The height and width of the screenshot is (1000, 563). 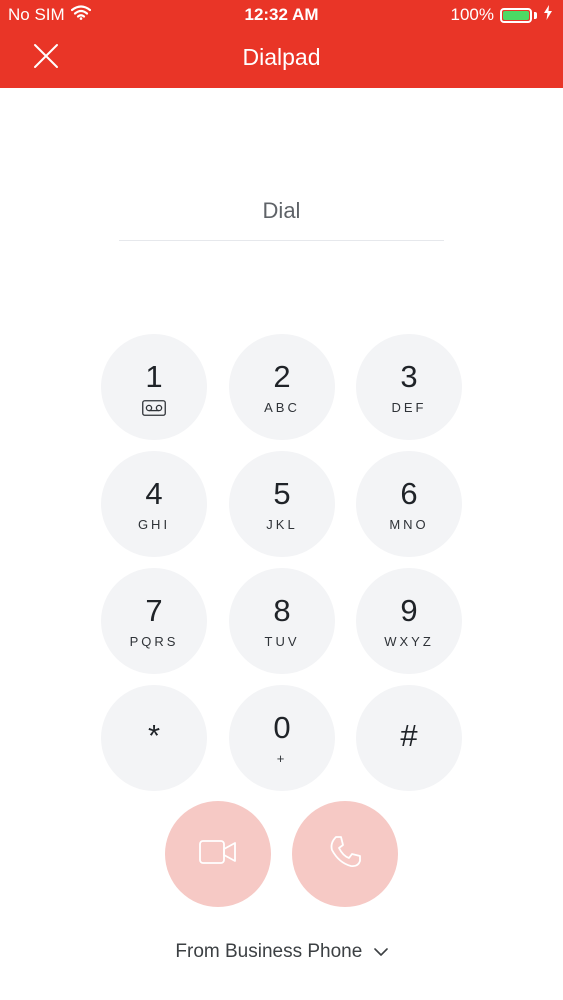 What do you see at coordinates (154, 610) in the screenshot?
I see `key-digit: 7` at bounding box center [154, 610].